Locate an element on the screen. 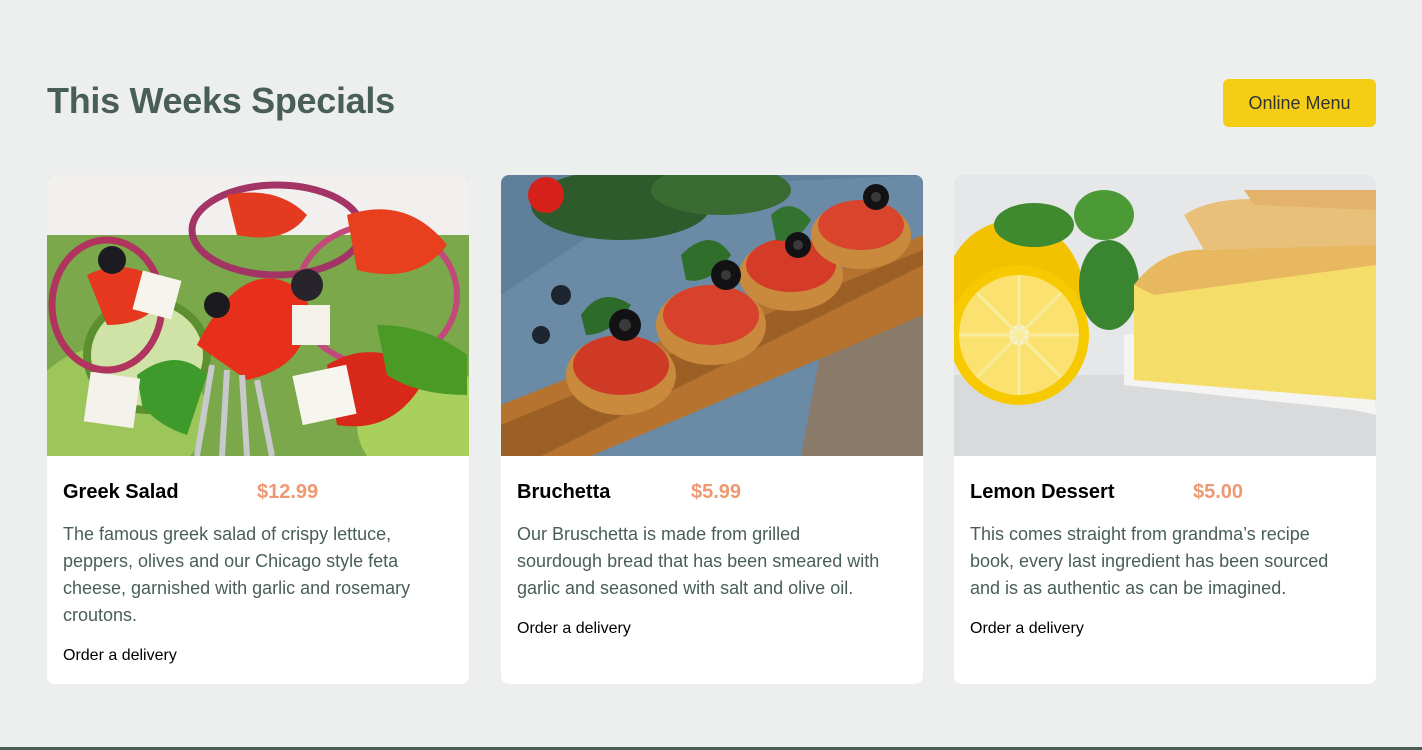 The image size is (1422, 750). card-title: Bruchetta is located at coordinates (564, 492).